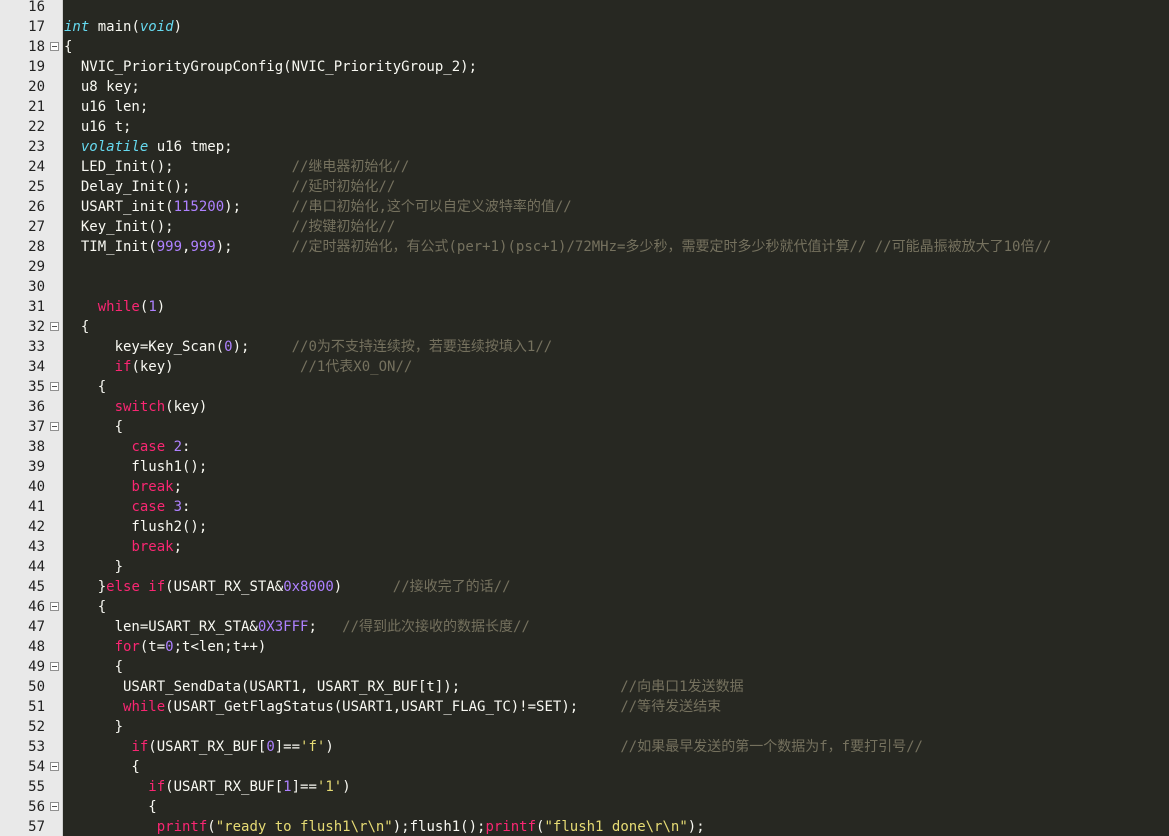 This screenshot has width=1169, height=836. I want to click on code-line: 54 {, so click(584, 767).